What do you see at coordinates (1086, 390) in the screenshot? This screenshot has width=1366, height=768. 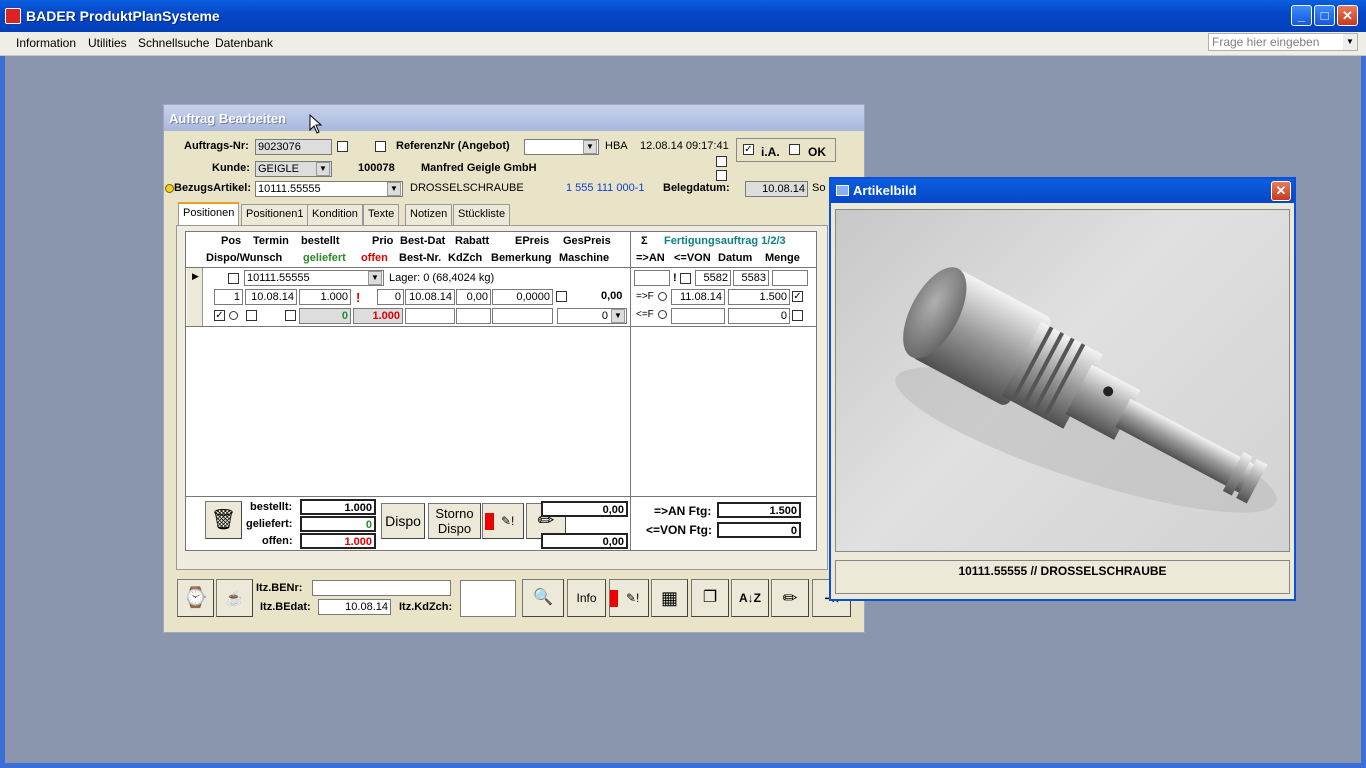 I see `screw-image` at bounding box center [1086, 390].